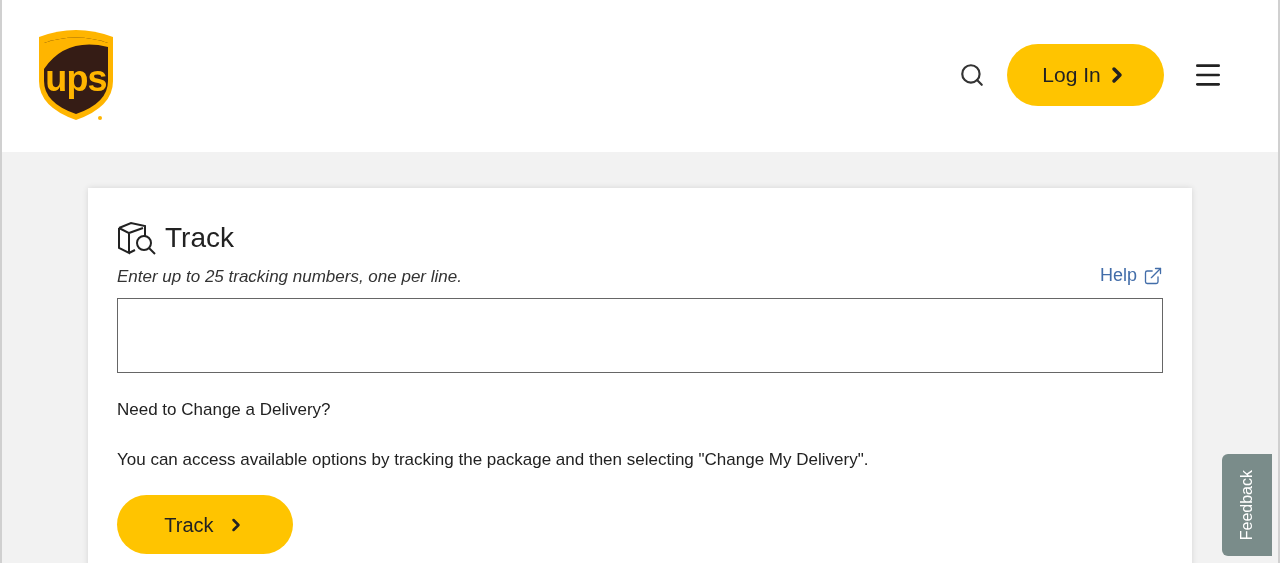  Describe the element at coordinates (1247, 505) in the screenshot. I see `feedback-tab: Feedback` at that location.